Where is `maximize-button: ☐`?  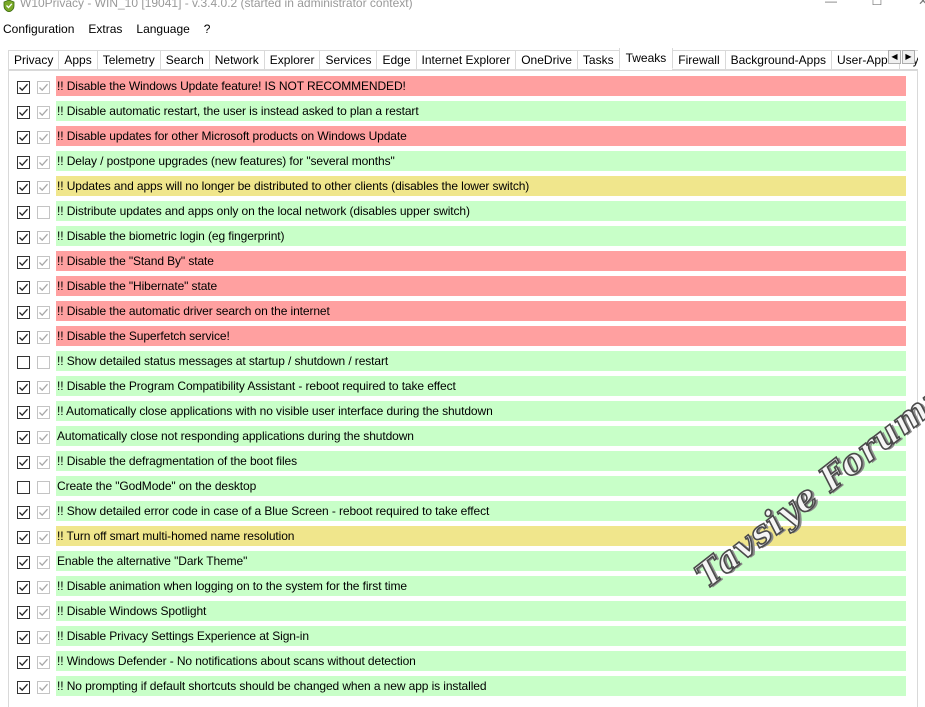
maximize-button: ☐ is located at coordinates (877, 7).